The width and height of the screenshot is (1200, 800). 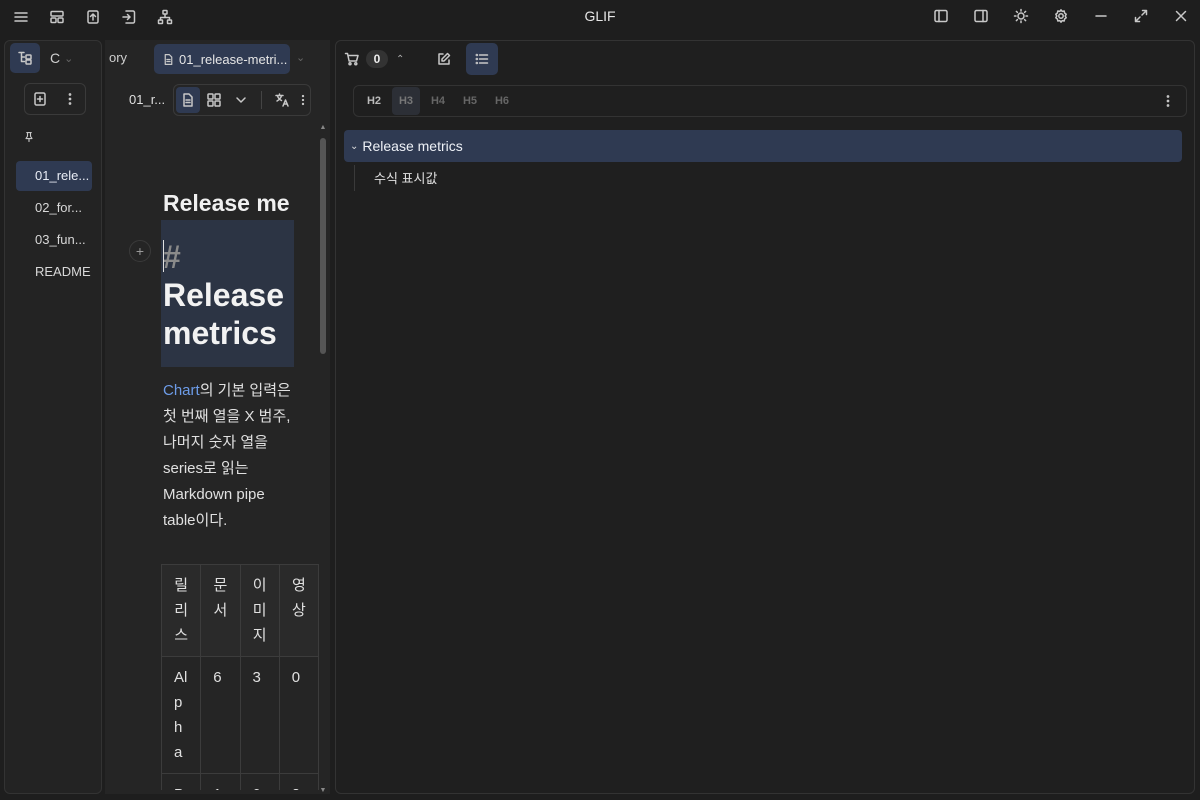 I want to click on chevron-down-icon, so click(x=241, y=100).